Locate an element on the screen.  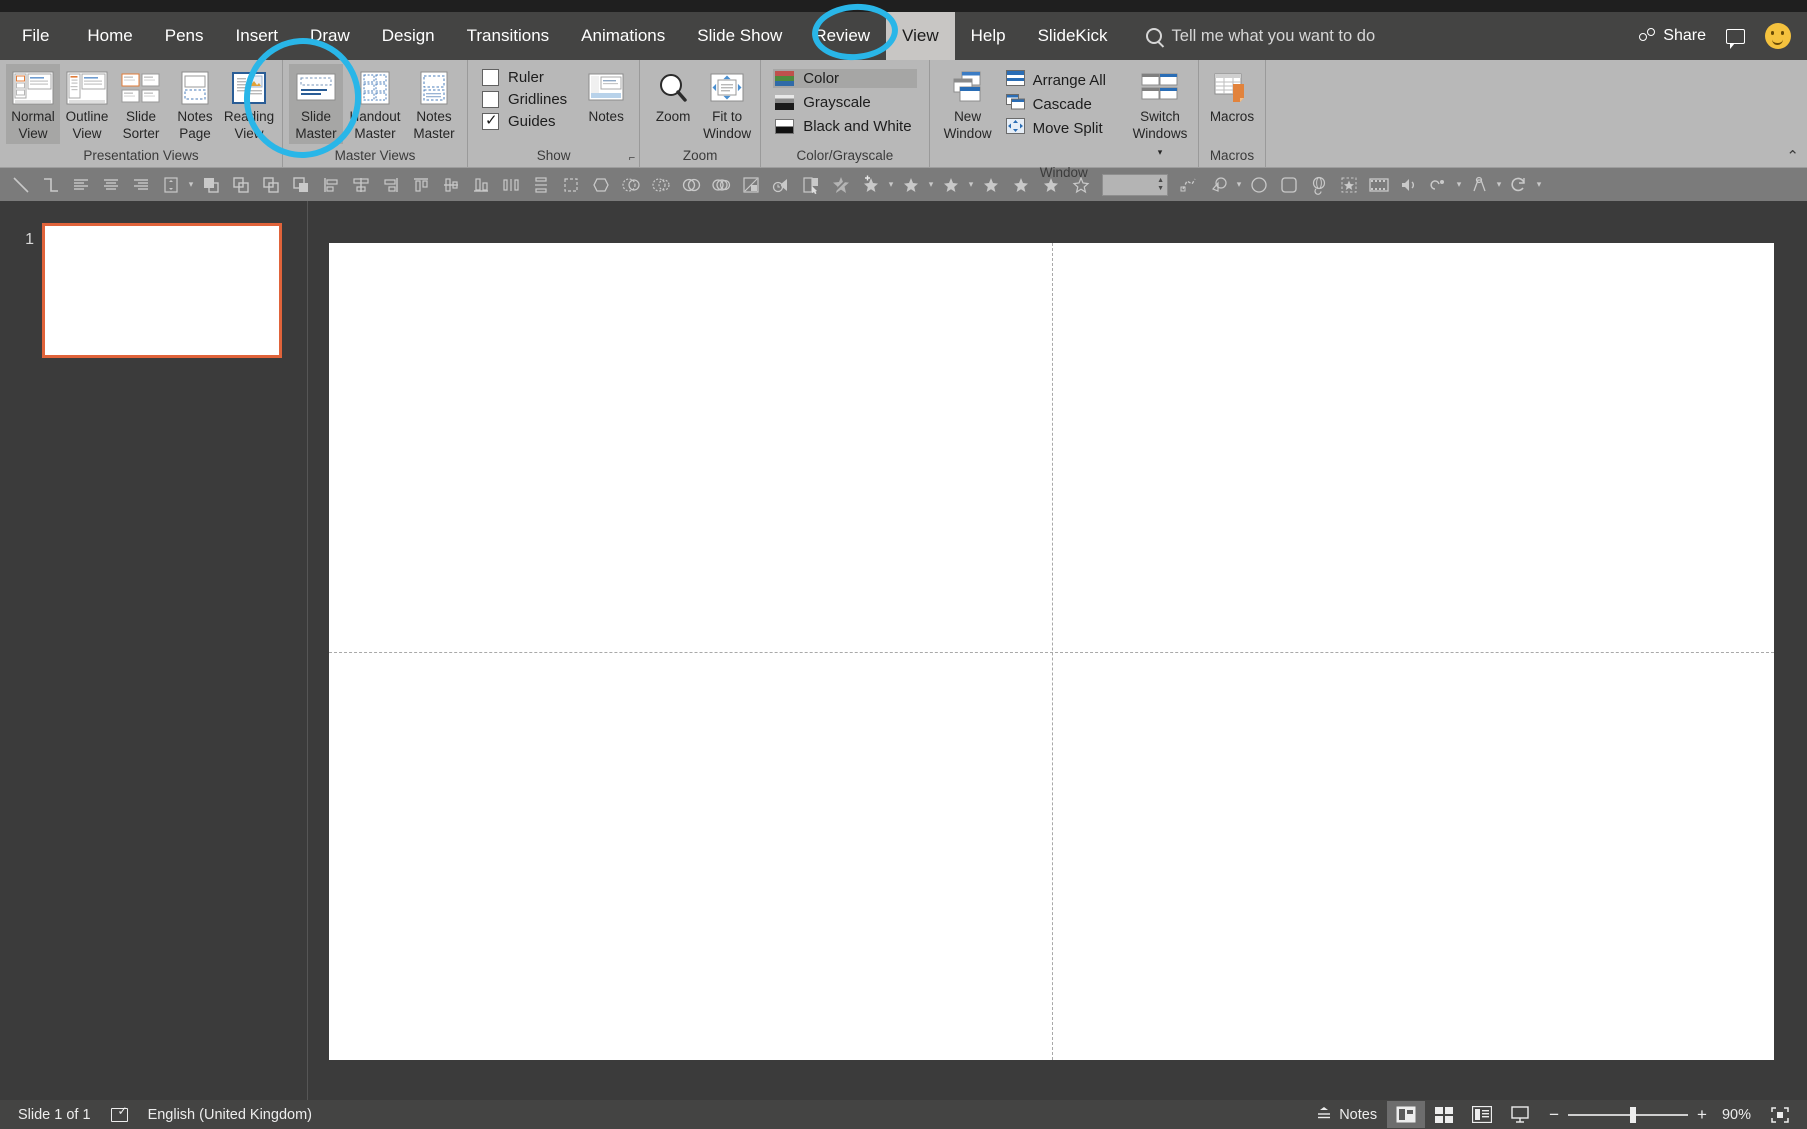
tab-pens: Pens is located at coordinates (184, 36).